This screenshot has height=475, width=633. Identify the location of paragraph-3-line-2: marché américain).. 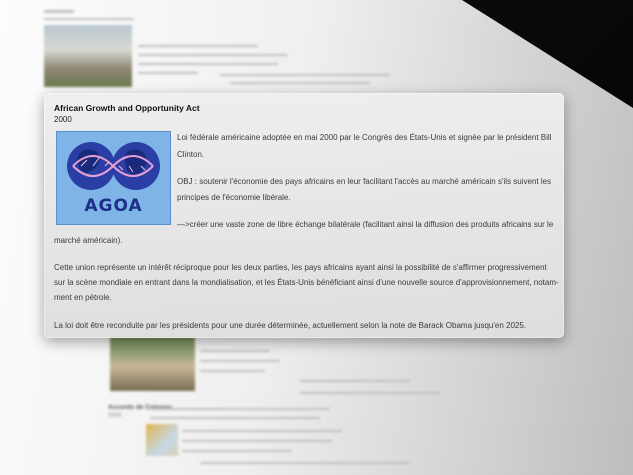
(88, 240).